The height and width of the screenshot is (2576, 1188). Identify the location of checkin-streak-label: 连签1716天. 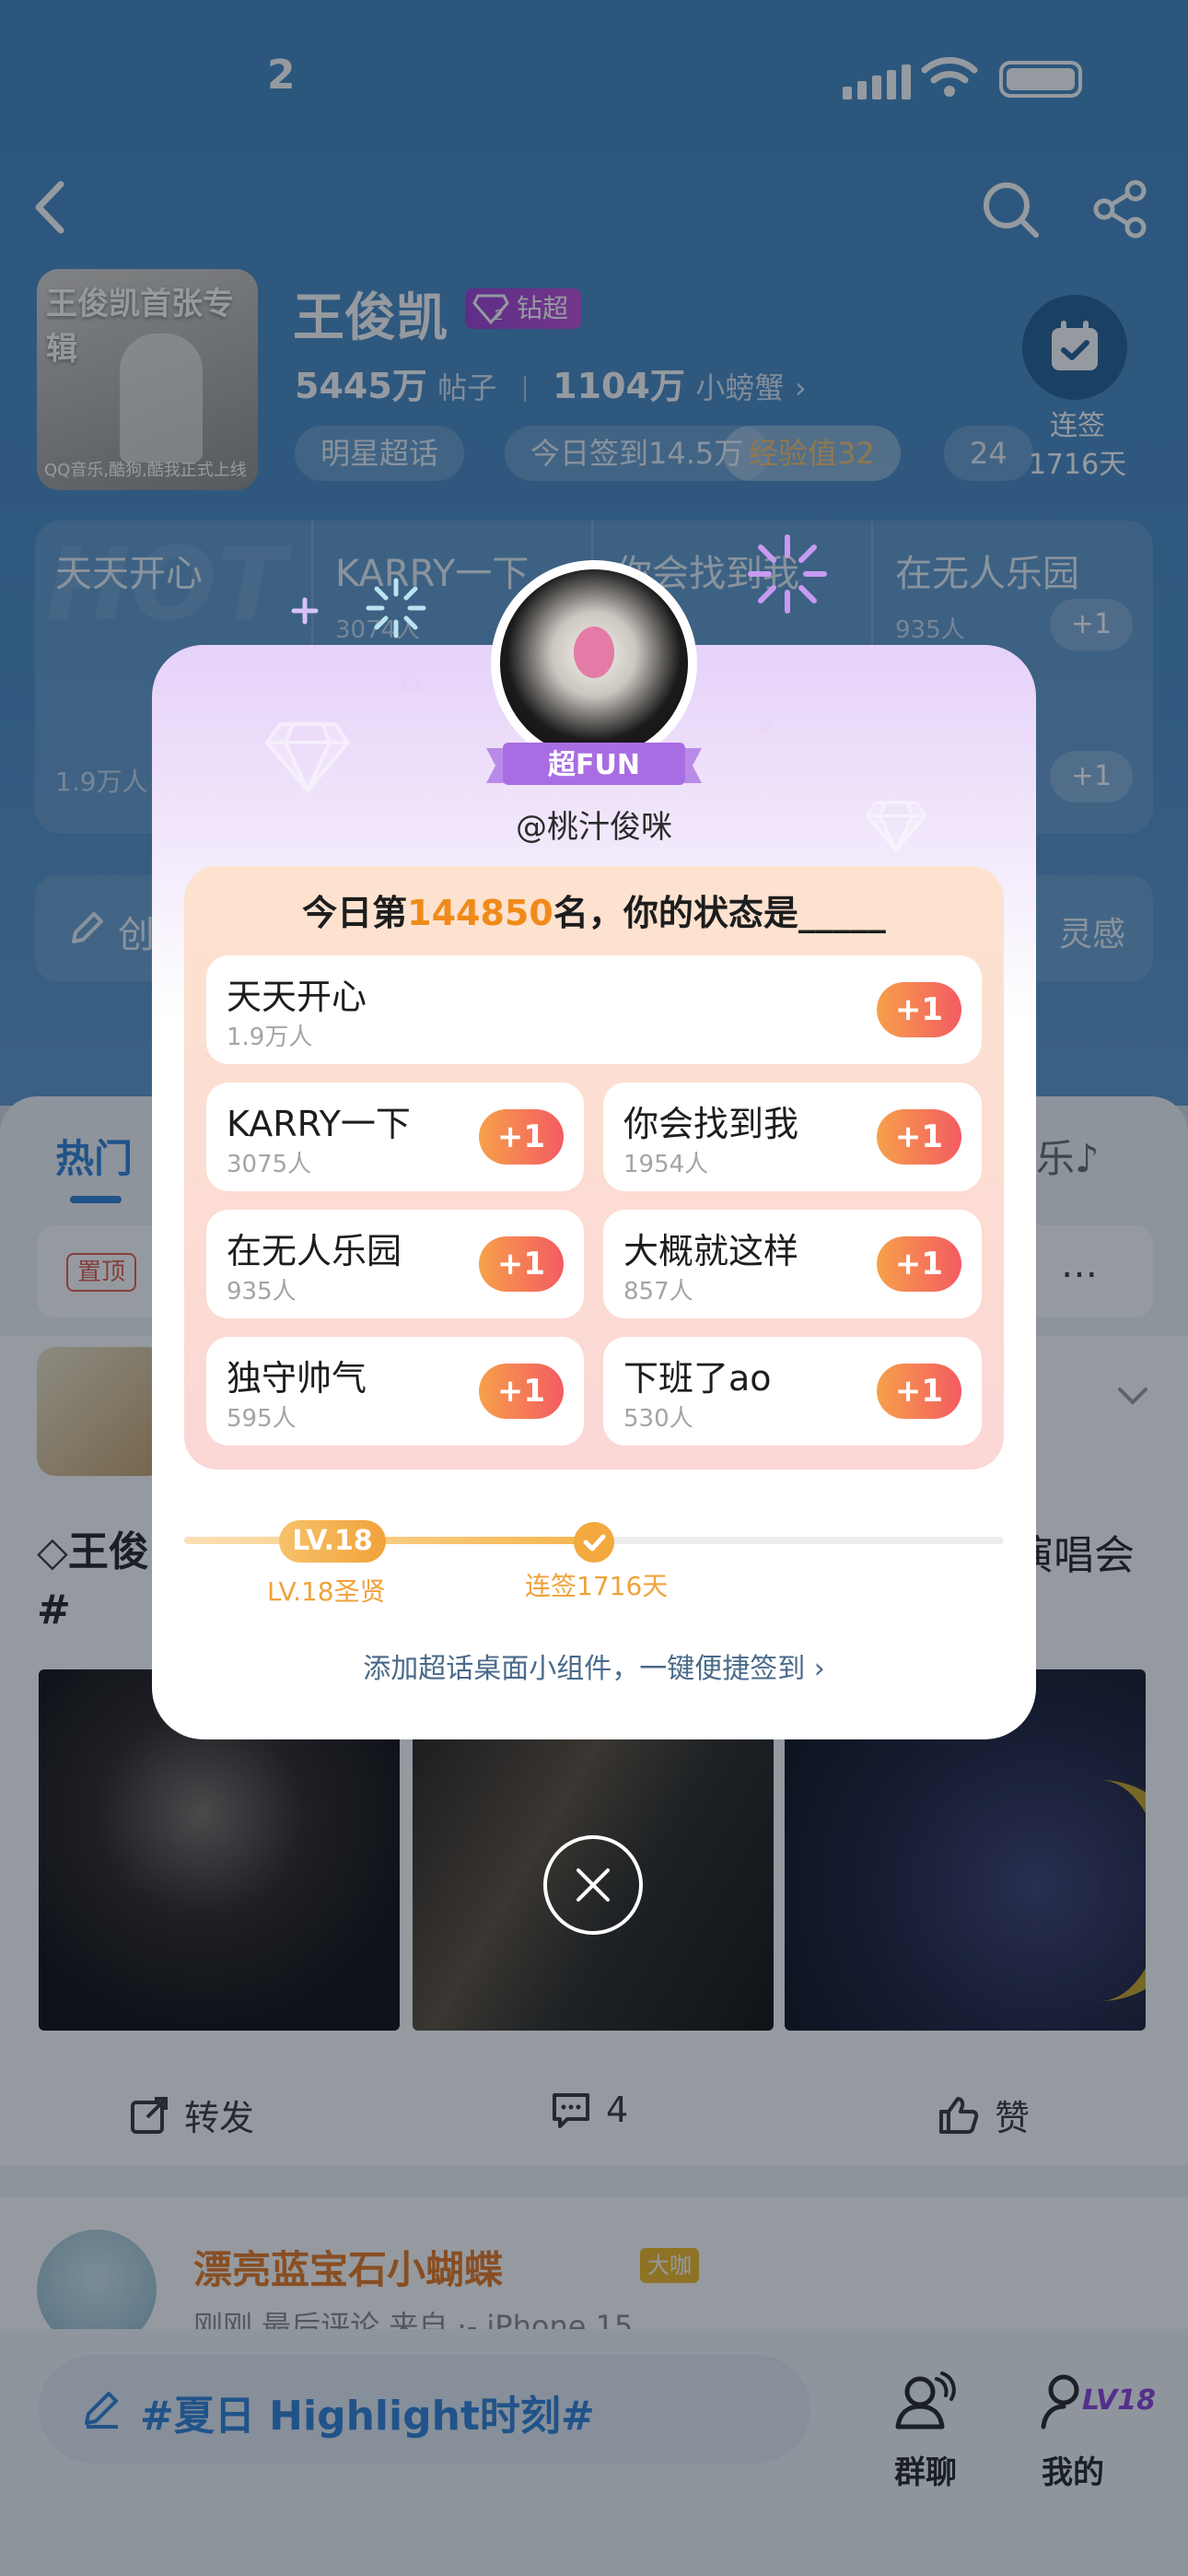
(597, 1586).